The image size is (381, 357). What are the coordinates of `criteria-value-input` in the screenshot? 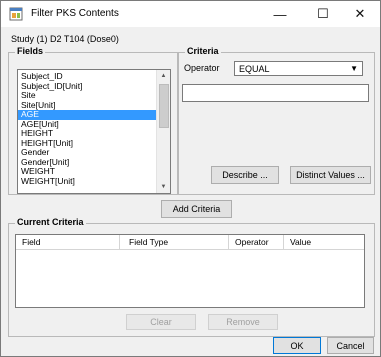 It's located at (275, 93).